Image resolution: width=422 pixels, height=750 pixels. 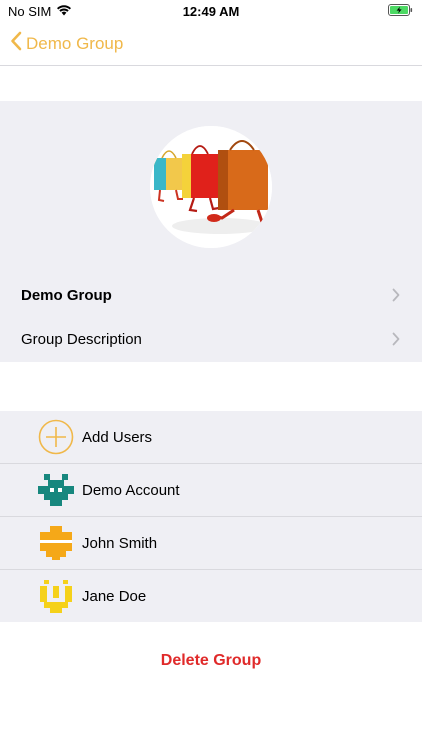 What do you see at coordinates (56, 596) in the screenshot?
I see `yellow-identicon` at bounding box center [56, 596].